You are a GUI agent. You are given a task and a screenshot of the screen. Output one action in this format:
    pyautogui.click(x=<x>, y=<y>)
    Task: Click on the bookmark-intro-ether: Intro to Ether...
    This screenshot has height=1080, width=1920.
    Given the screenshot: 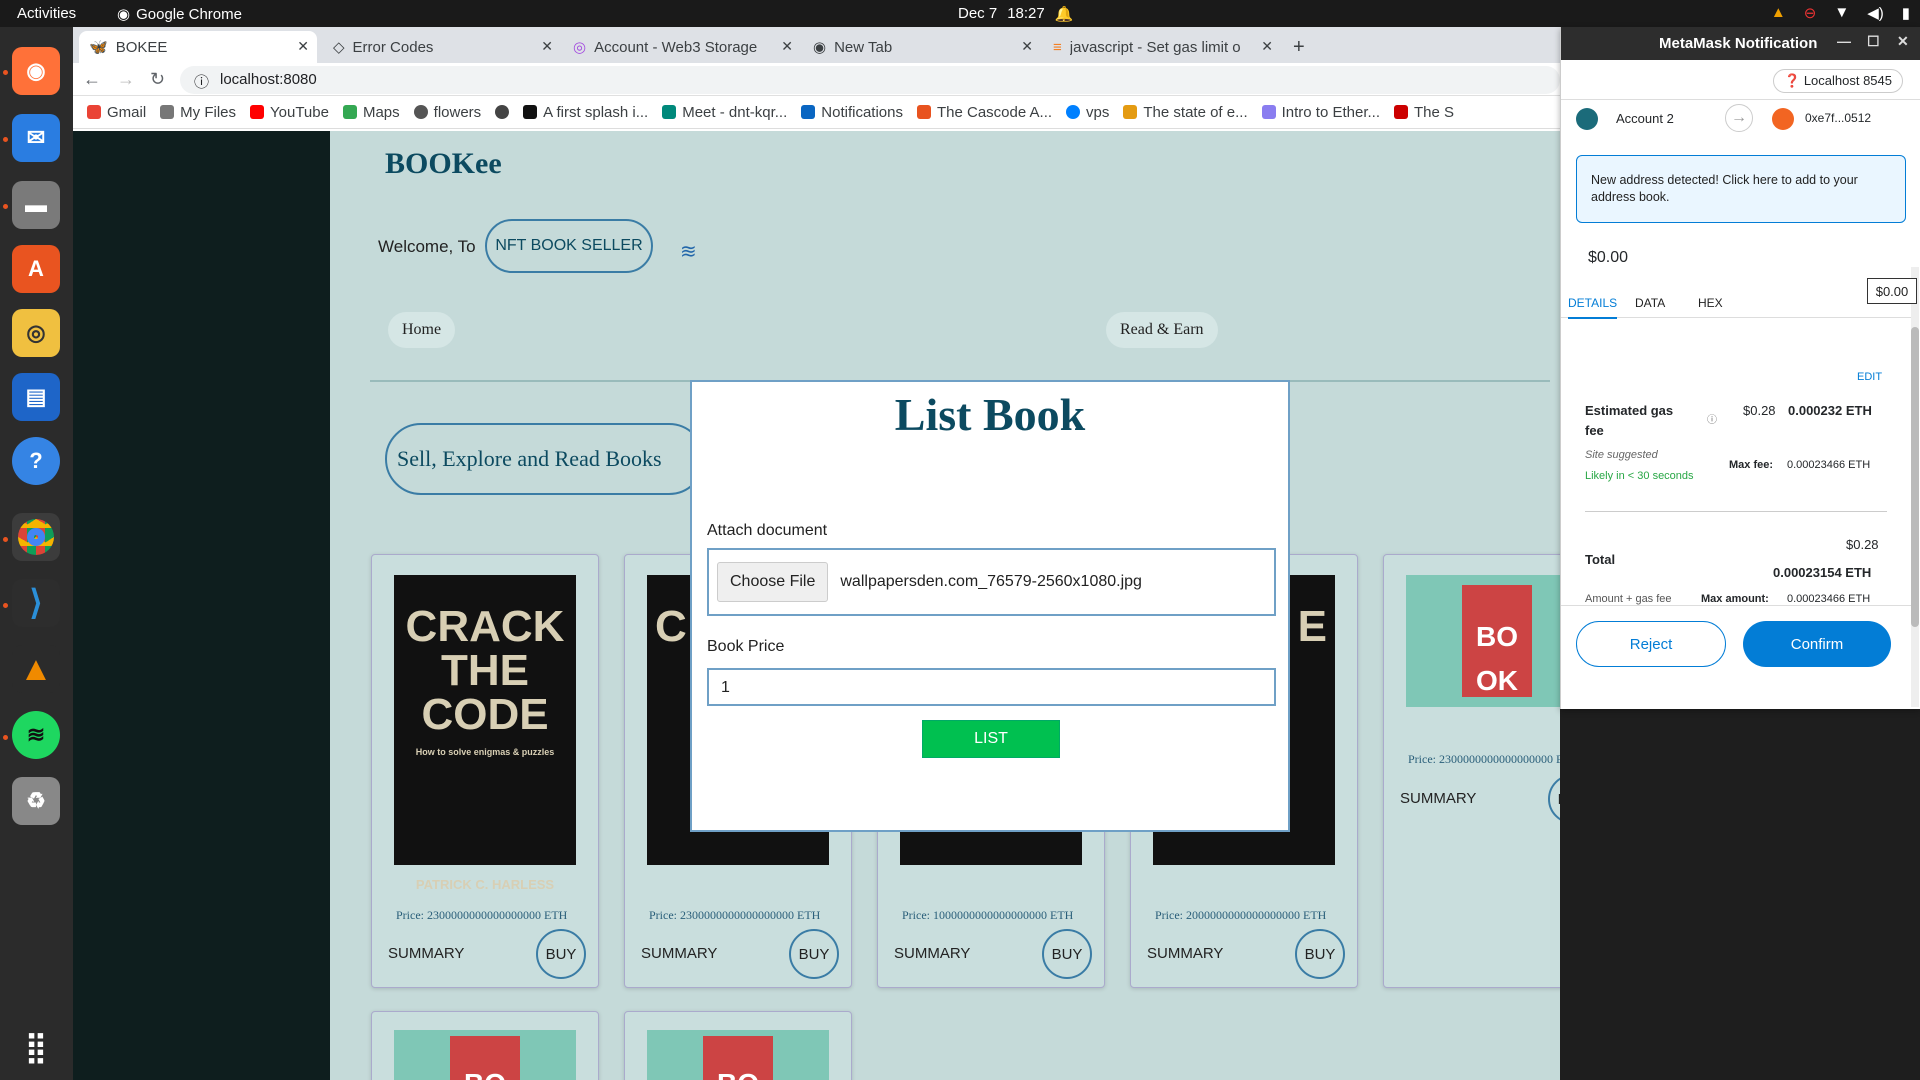 What is the action you would take?
    pyautogui.click(x=1320, y=112)
    